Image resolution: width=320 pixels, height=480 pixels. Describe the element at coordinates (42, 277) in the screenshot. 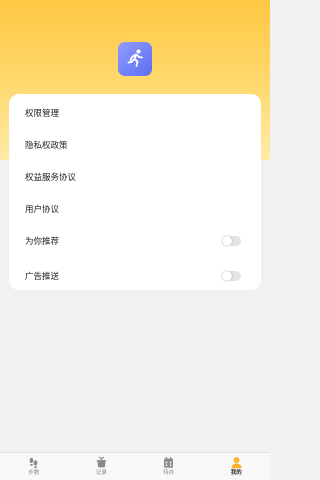

I see `menu-item-label: 广告推送` at that location.